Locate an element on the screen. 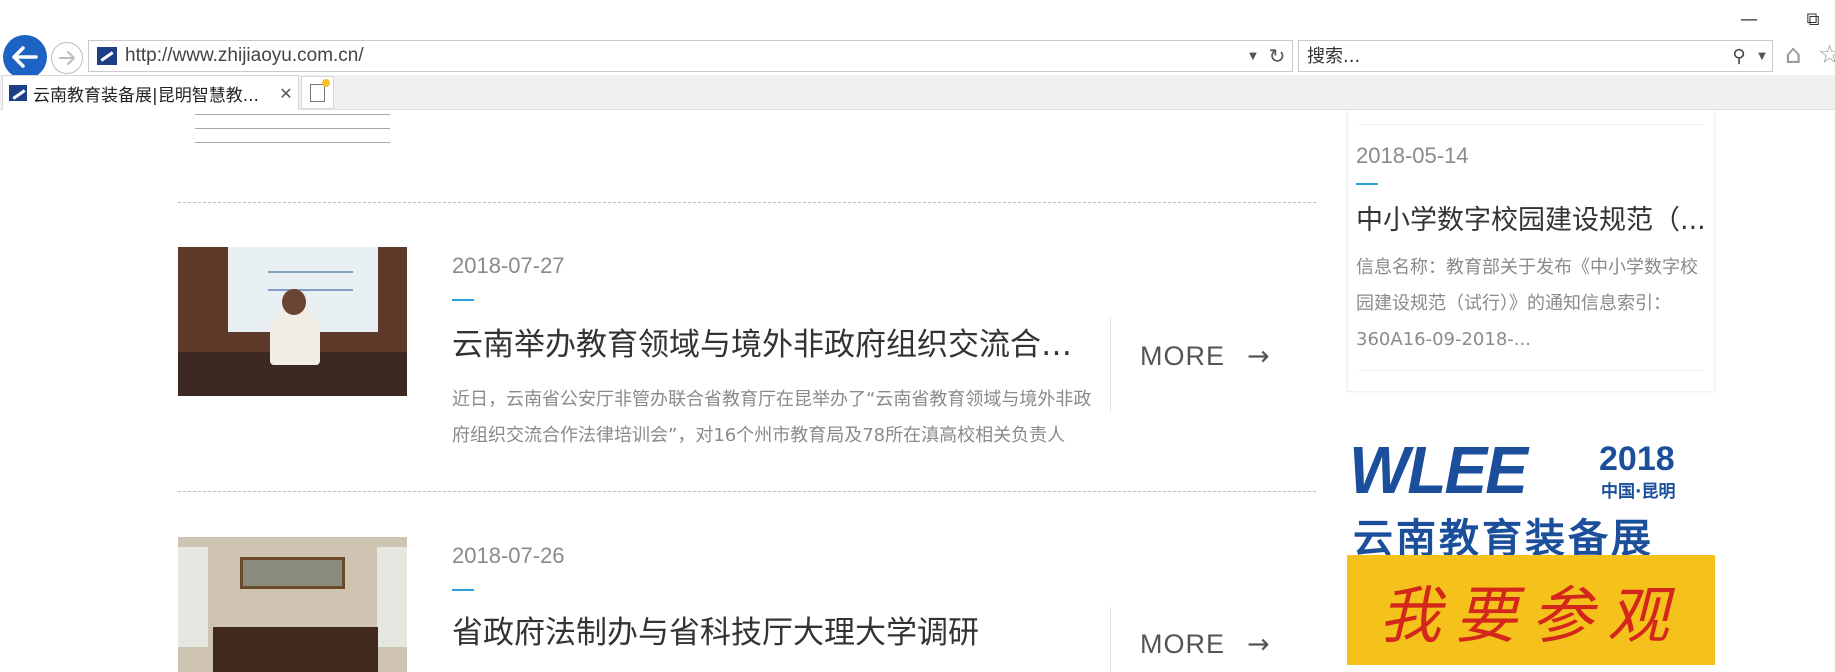 The image size is (1835, 672). url-text: http://www.zhijiaoyu.com.cn/ is located at coordinates (684, 56).